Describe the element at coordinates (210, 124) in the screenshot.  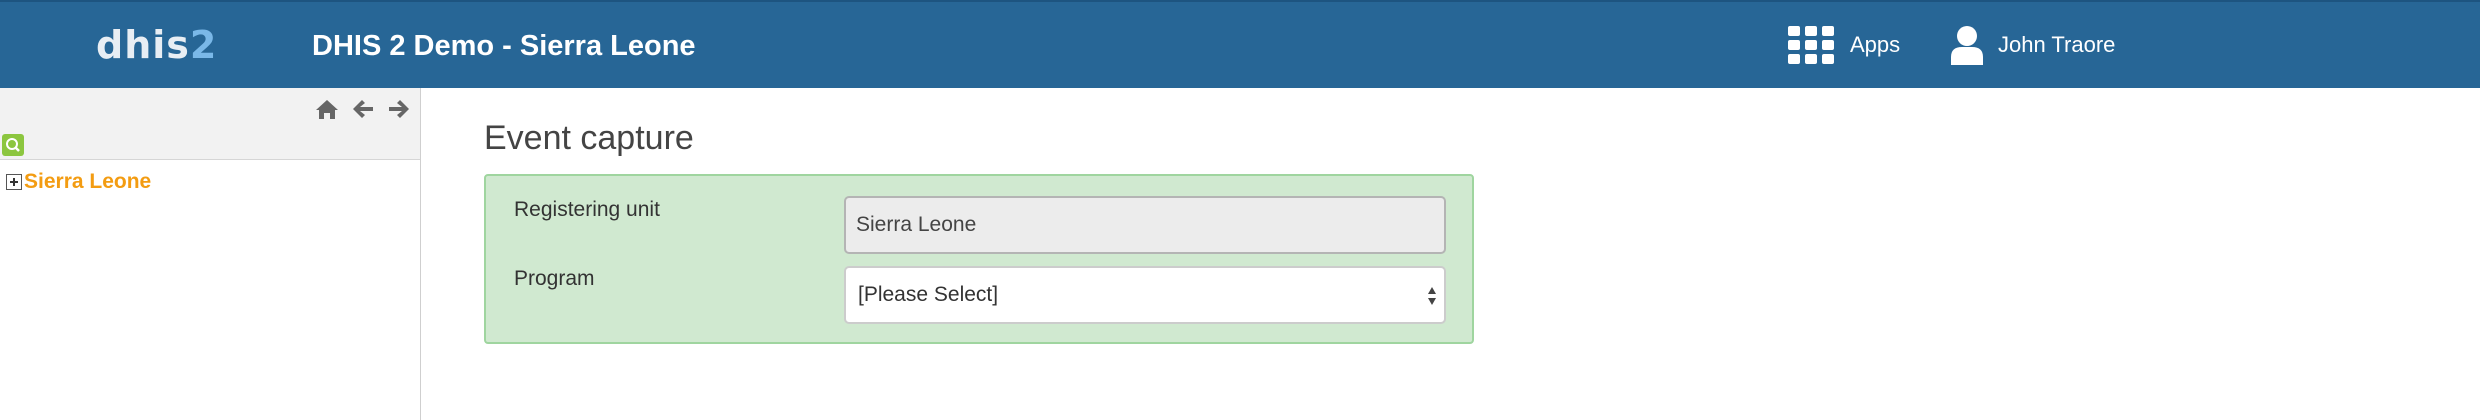
I see `tree-toolbar` at that location.